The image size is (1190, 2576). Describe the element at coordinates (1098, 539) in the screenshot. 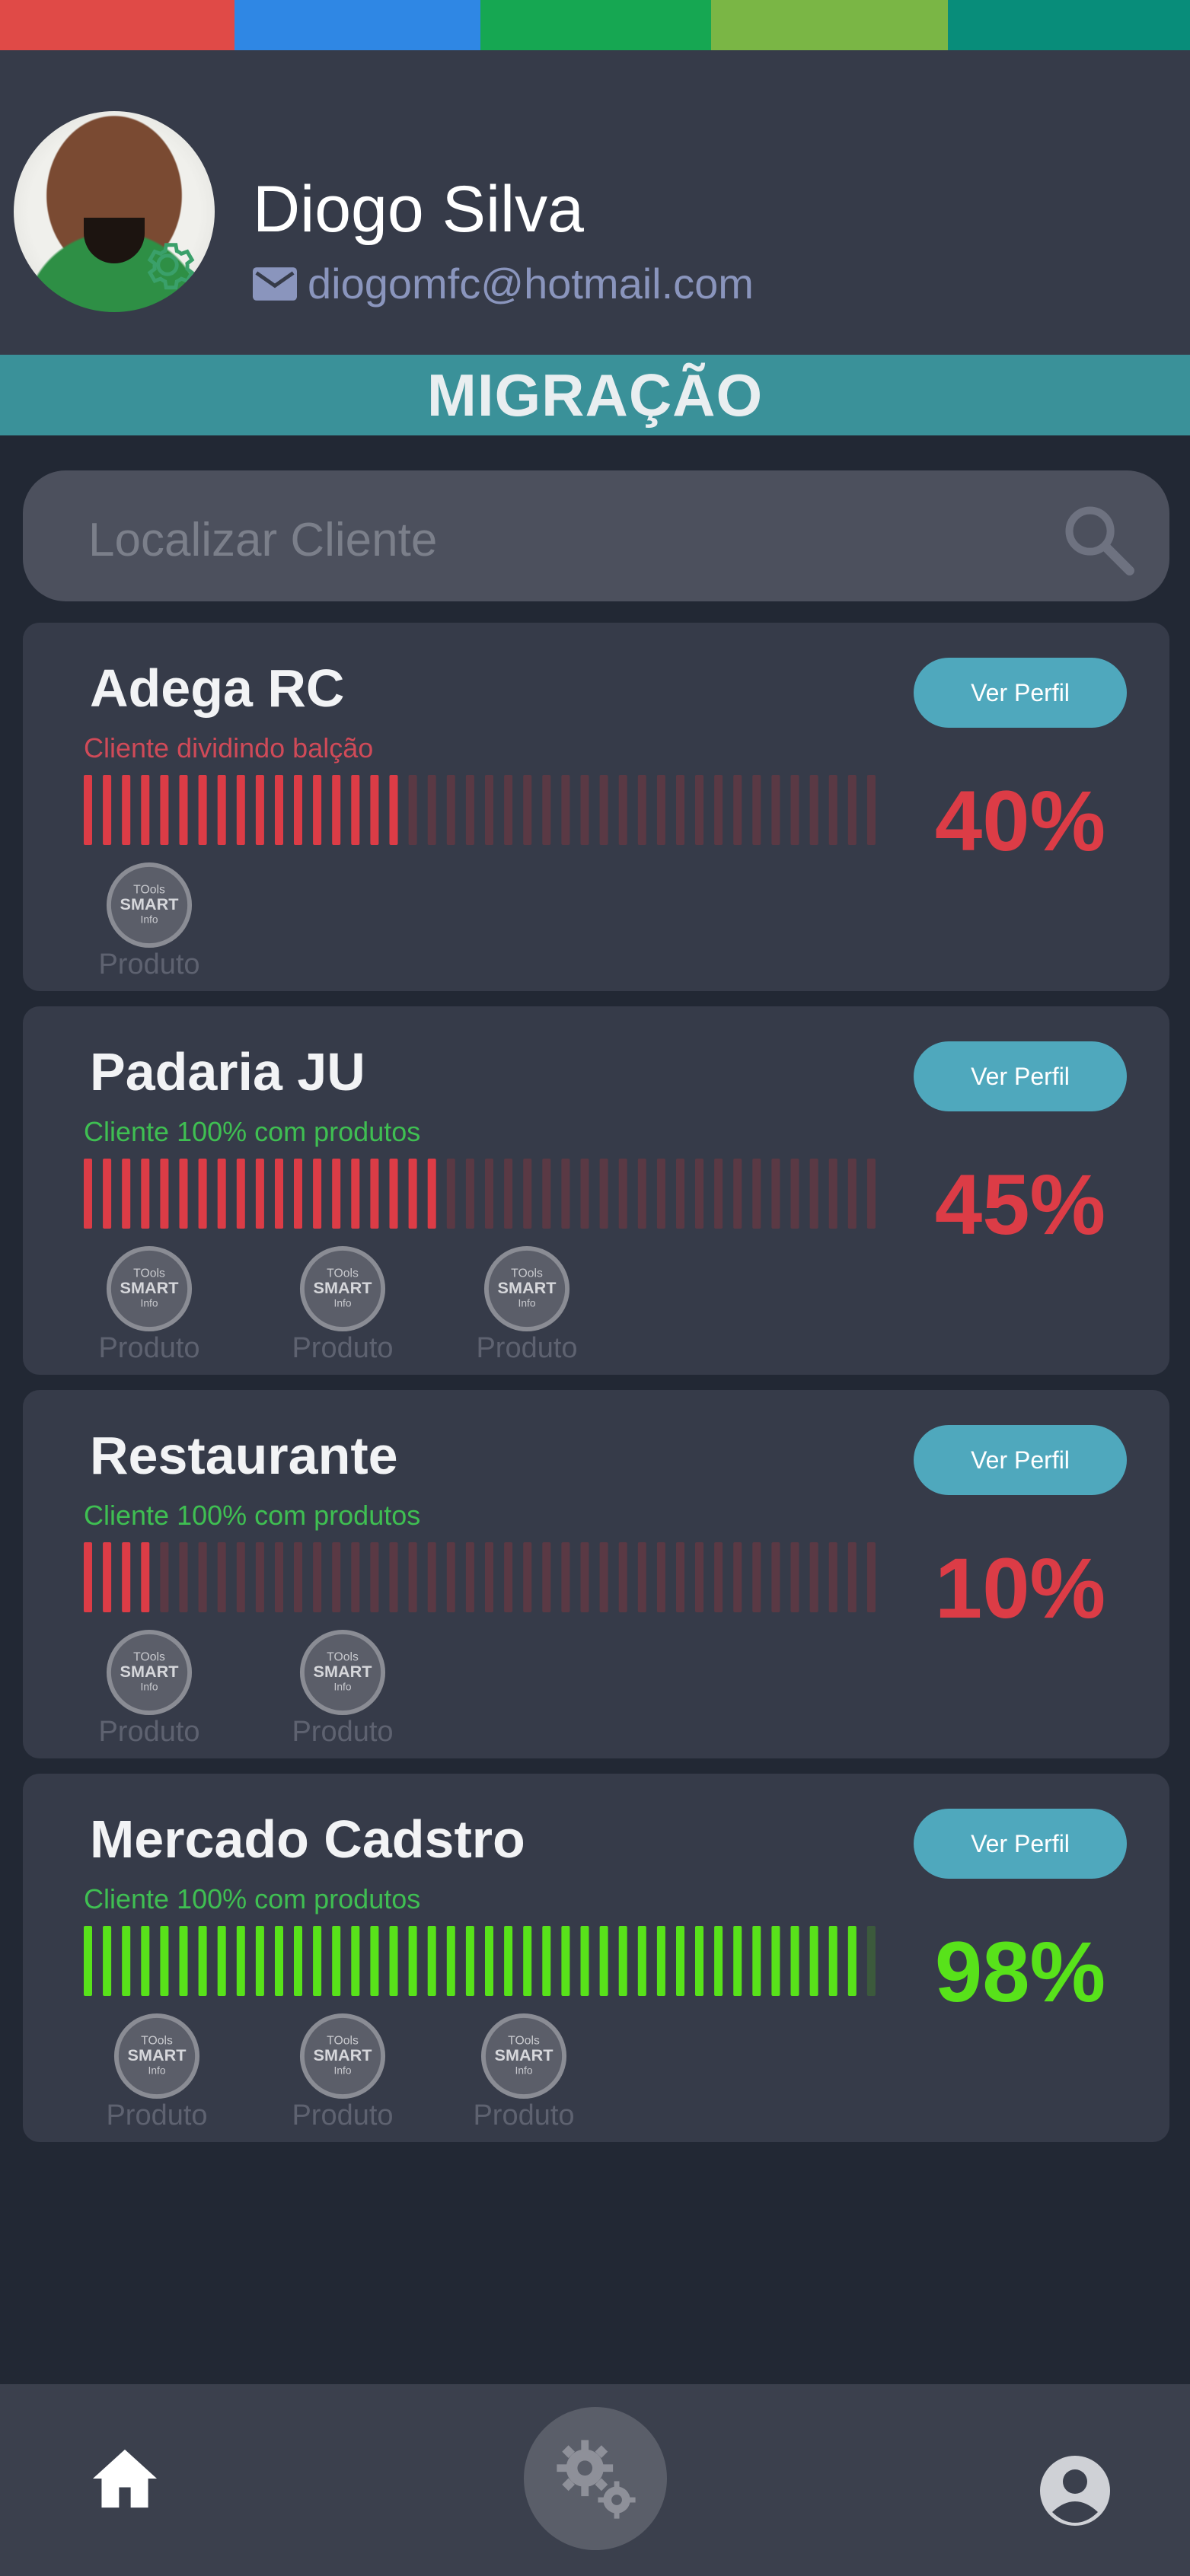

I see `search-icon` at that location.